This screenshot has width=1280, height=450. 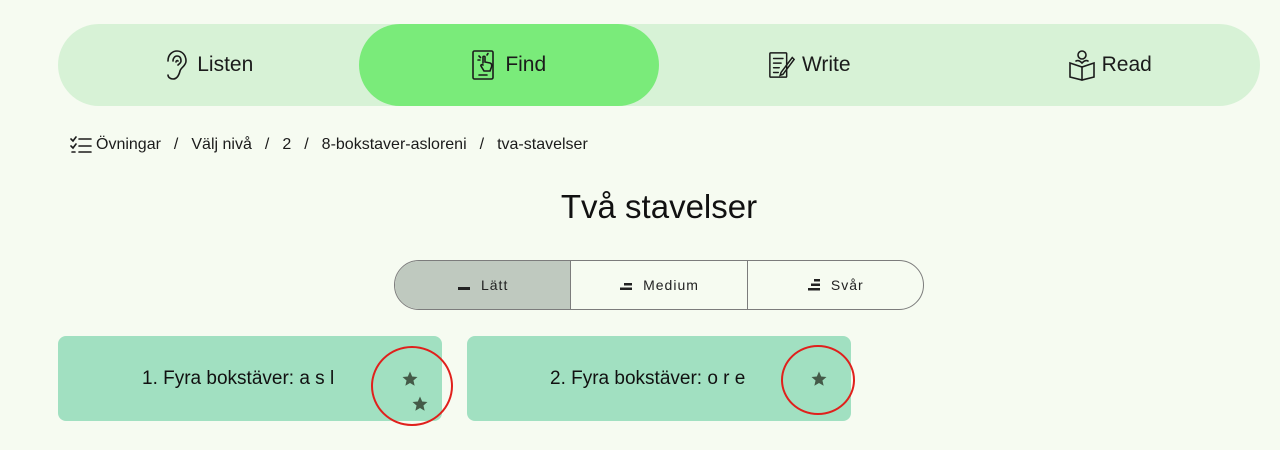 I want to click on level-easy-icon, so click(x=464, y=285).